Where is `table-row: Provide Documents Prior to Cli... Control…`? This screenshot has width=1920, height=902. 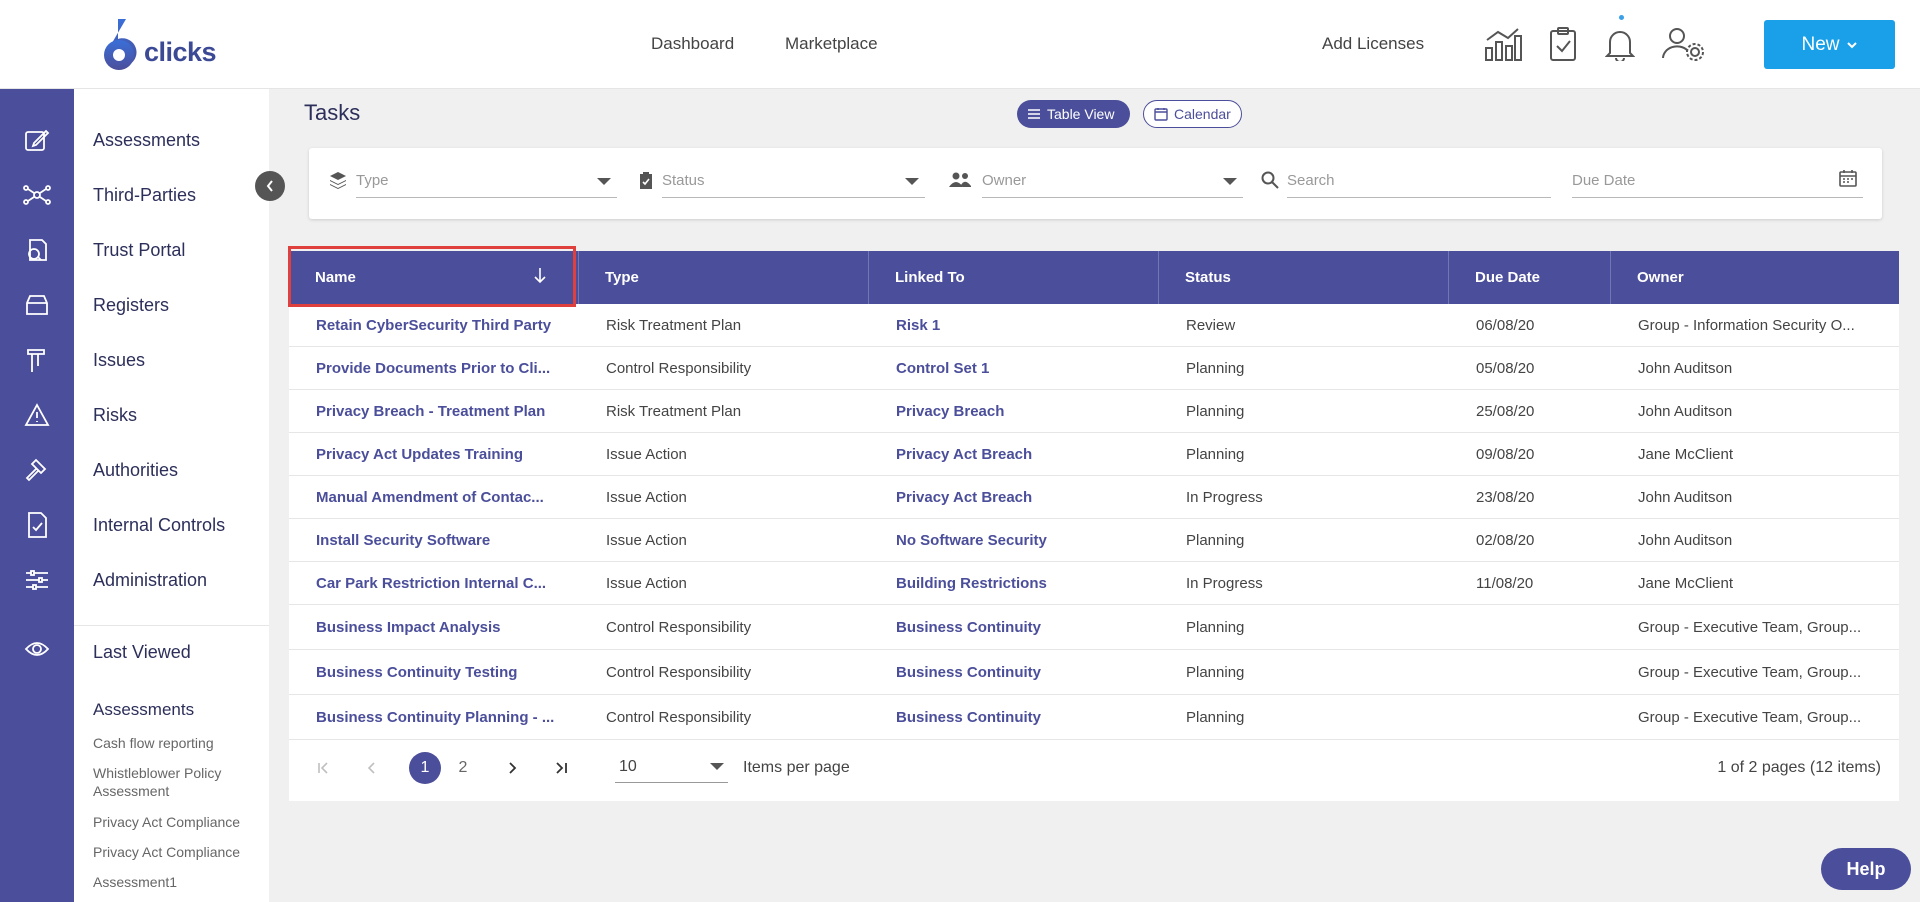 table-row: Provide Documents Prior to Cli... Control… is located at coordinates (1094, 368).